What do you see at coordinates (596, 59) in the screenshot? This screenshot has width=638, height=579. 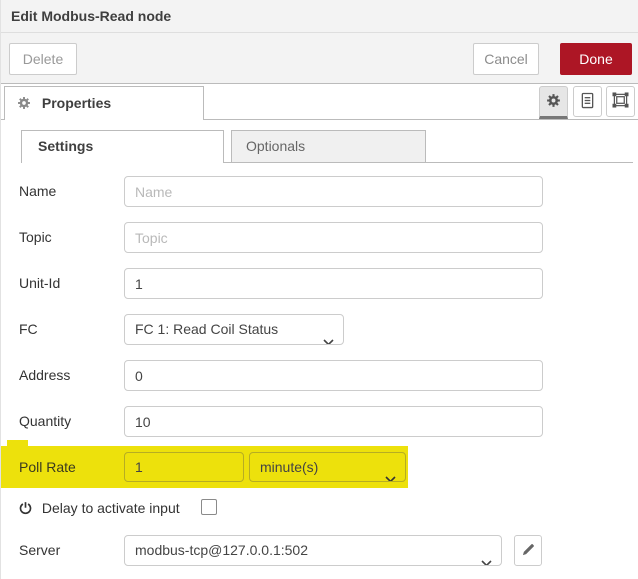 I see `done-button: Done` at bounding box center [596, 59].